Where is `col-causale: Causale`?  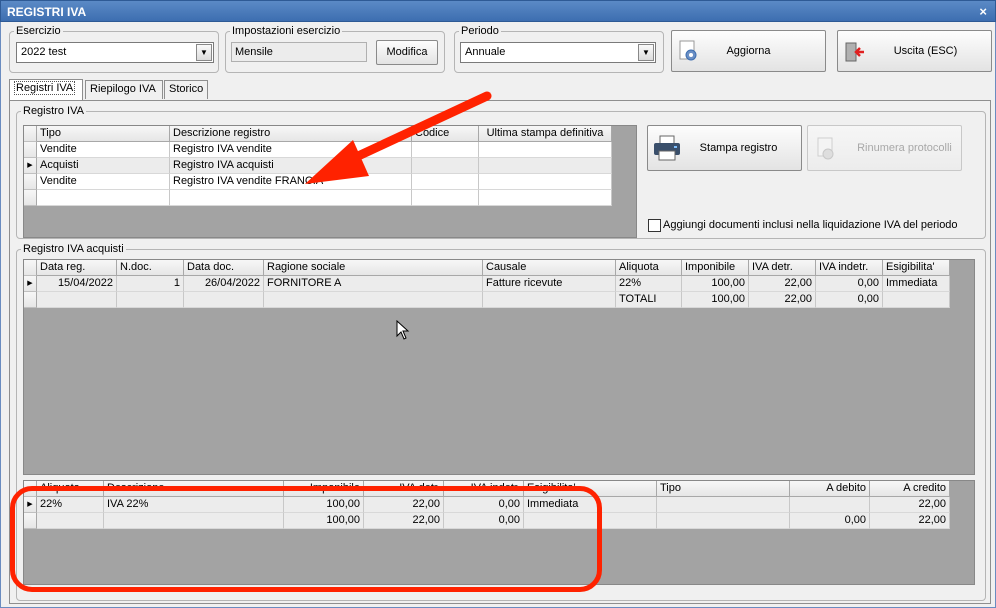
col-causale: Causale is located at coordinates (549, 268).